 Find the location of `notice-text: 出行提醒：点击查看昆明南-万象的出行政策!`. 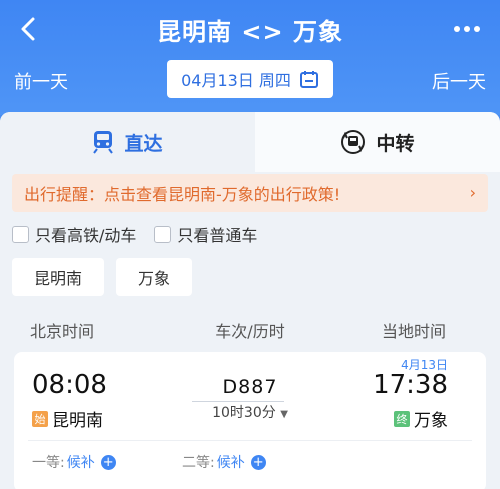

notice-text: 出行提醒：点击查看昆明南-万象的出行政策! is located at coordinates (182, 194).